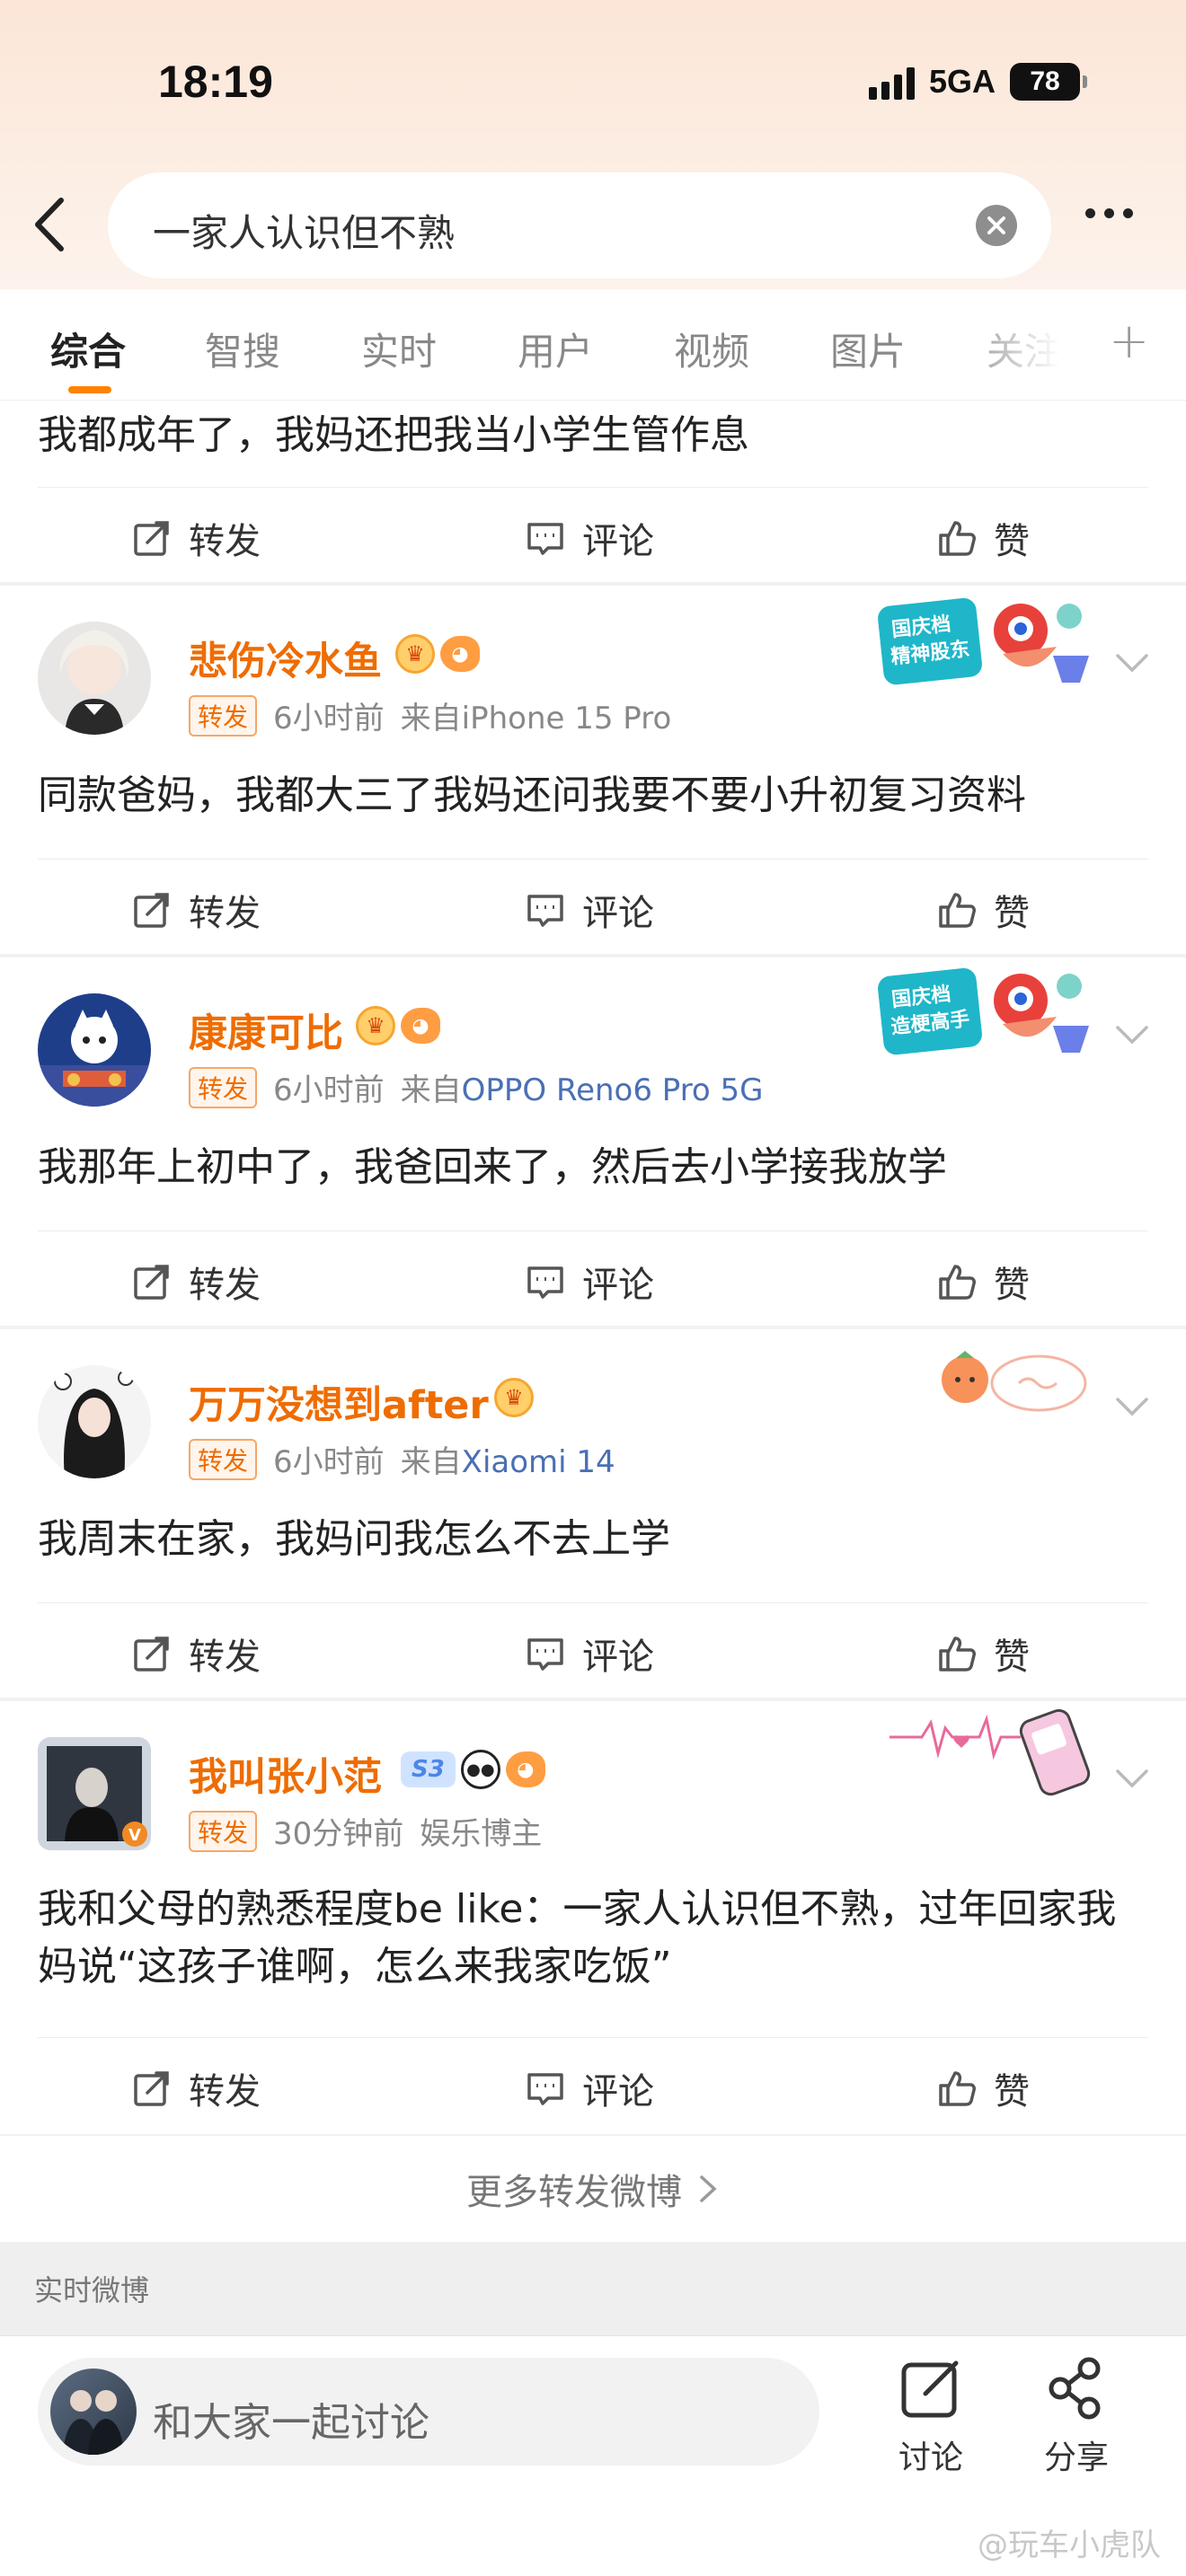 The height and width of the screenshot is (2576, 1186). I want to click on post-meta: 转发 6小时前 来自Xiaomi 14, so click(402, 1459).